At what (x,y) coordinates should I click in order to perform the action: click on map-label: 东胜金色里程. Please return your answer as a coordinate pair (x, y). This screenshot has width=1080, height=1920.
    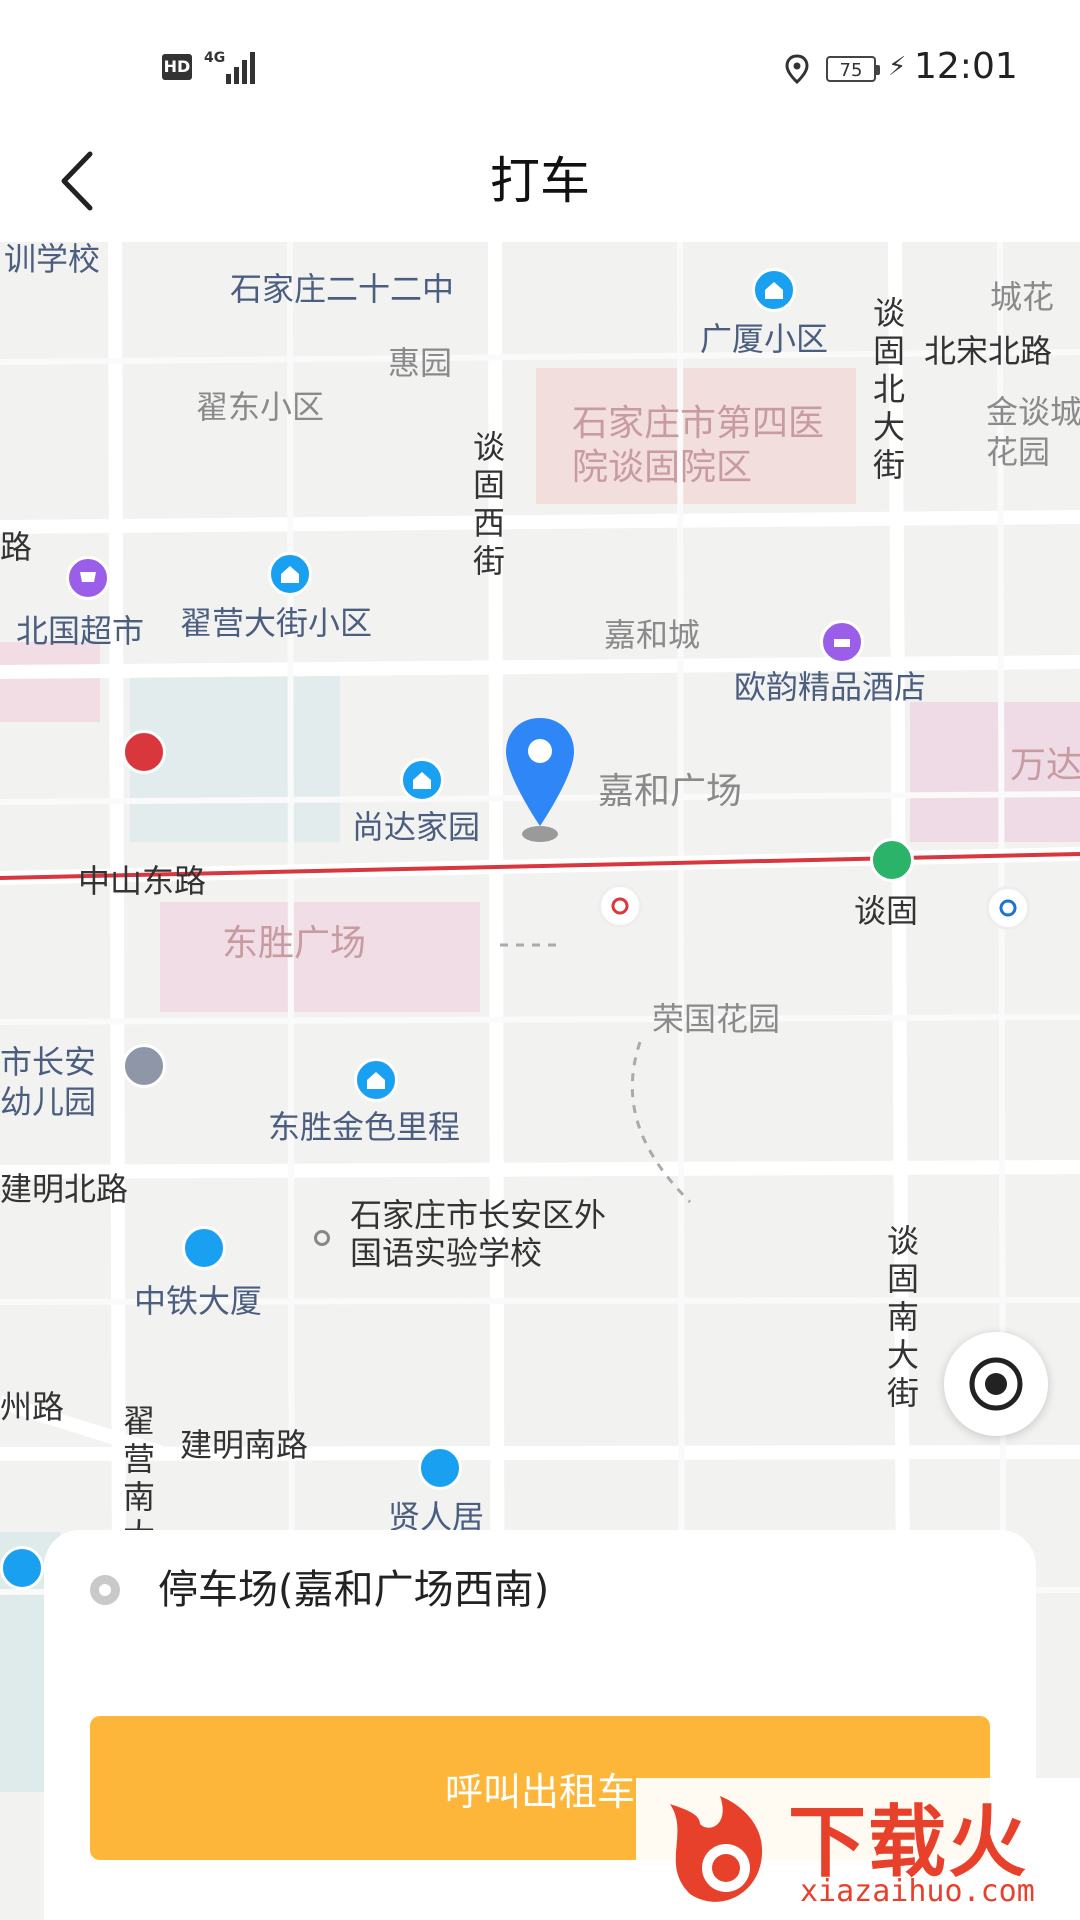
    Looking at the image, I should click on (364, 1127).